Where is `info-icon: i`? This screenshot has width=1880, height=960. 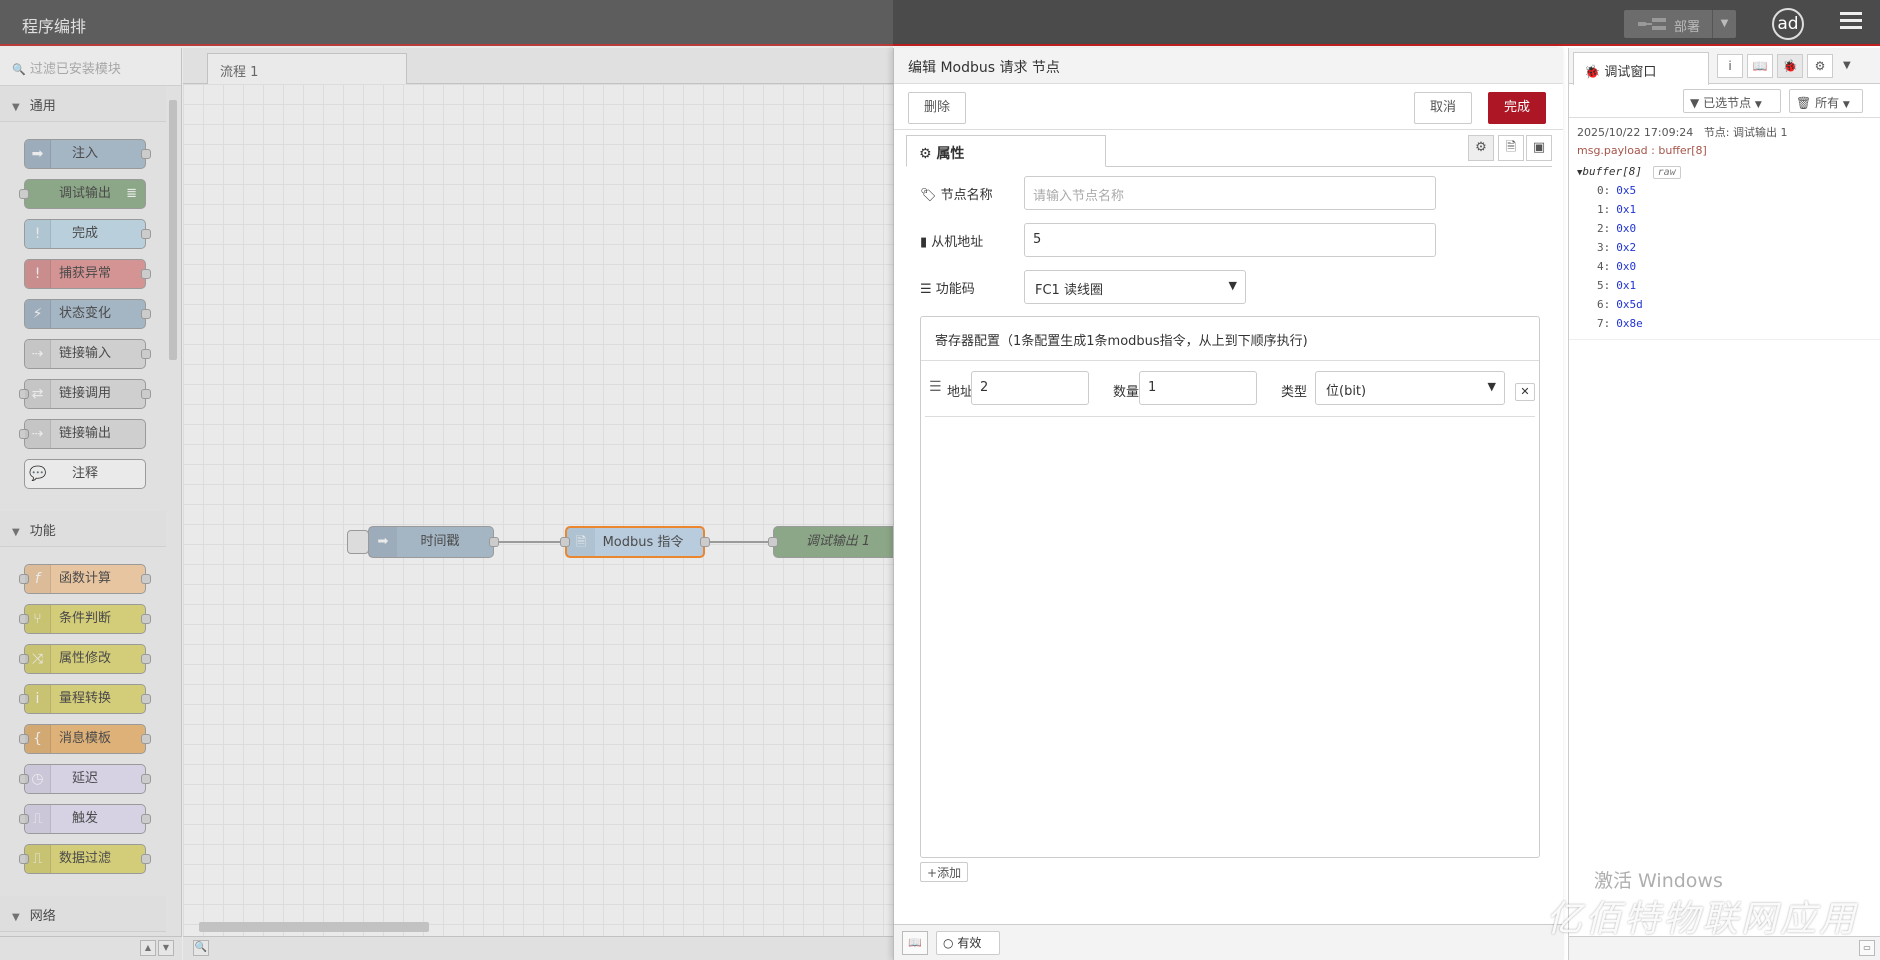
info-icon: i is located at coordinates (1730, 66).